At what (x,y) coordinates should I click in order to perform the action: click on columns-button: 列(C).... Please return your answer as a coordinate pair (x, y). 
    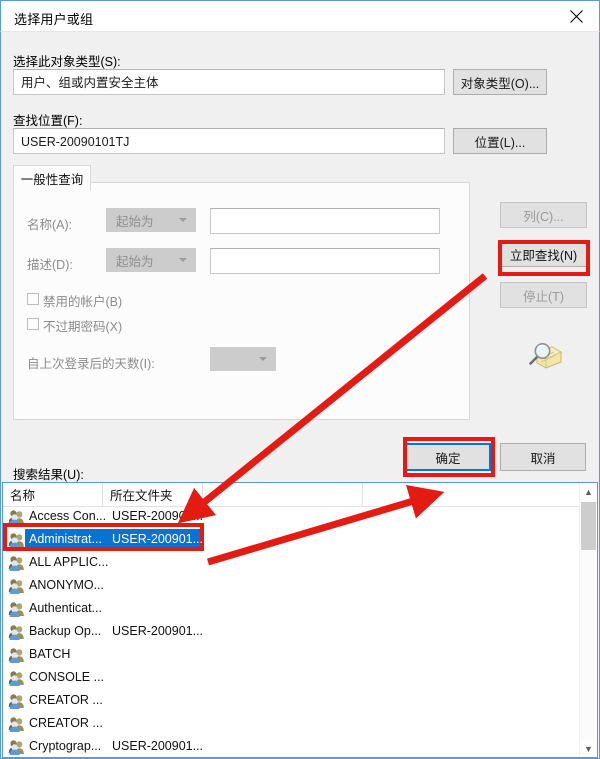
    Looking at the image, I should click on (543, 215).